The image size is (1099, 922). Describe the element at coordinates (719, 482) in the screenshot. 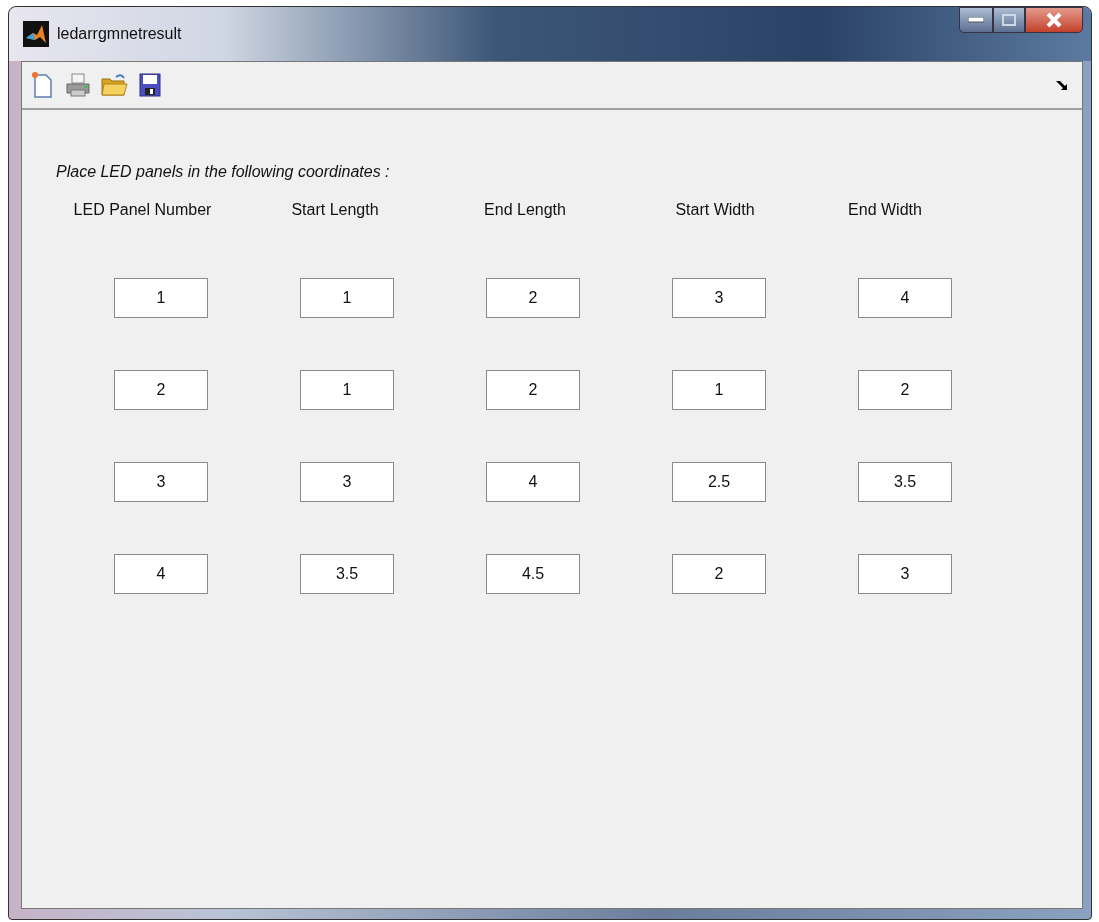

I see `value-field: 2.5` at that location.